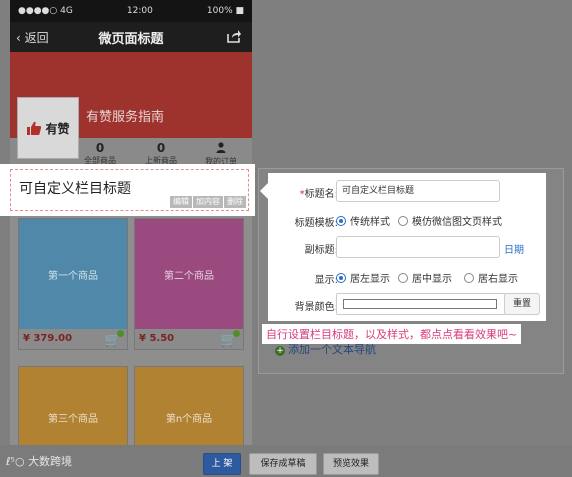 The image size is (572, 477). I want to click on page-title: 微页面标题, so click(131, 39).